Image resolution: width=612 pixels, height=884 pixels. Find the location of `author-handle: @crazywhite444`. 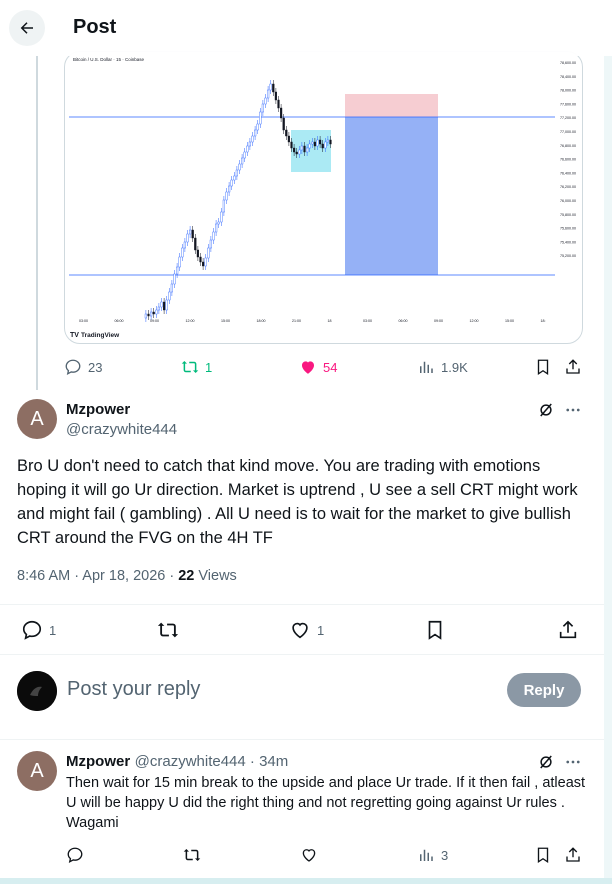

author-handle: @crazywhite444 is located at coordinates (121, 429).